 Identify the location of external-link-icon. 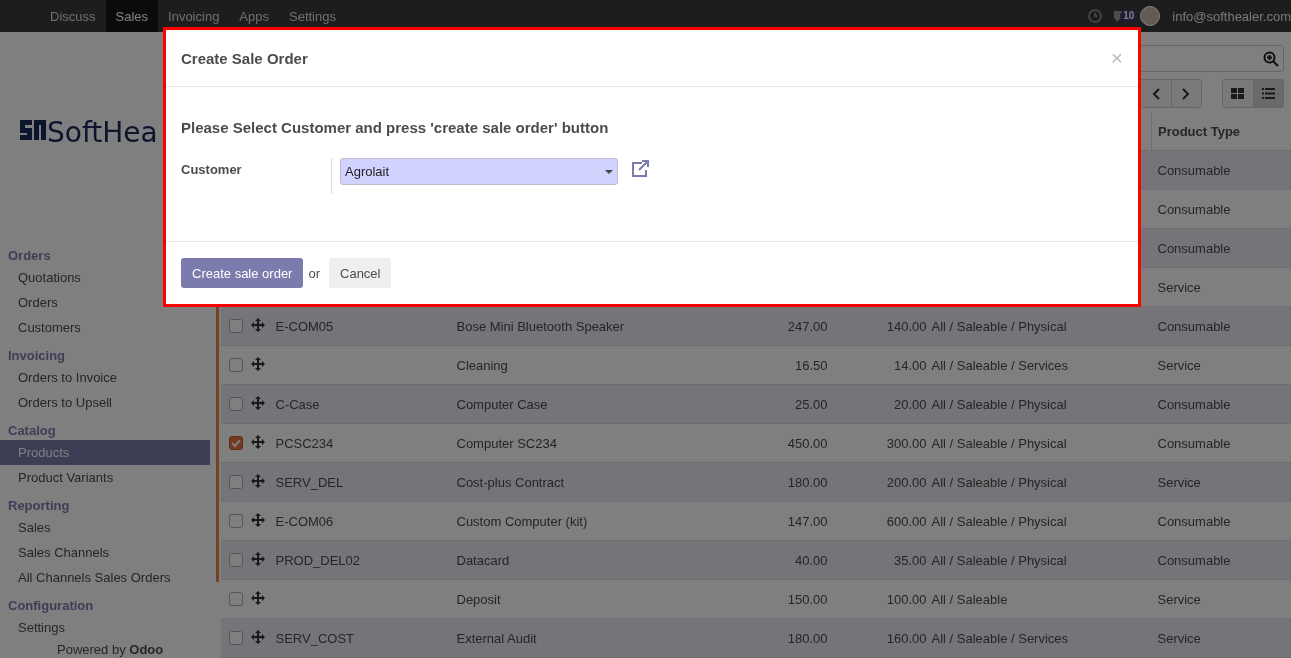
(640, 169).